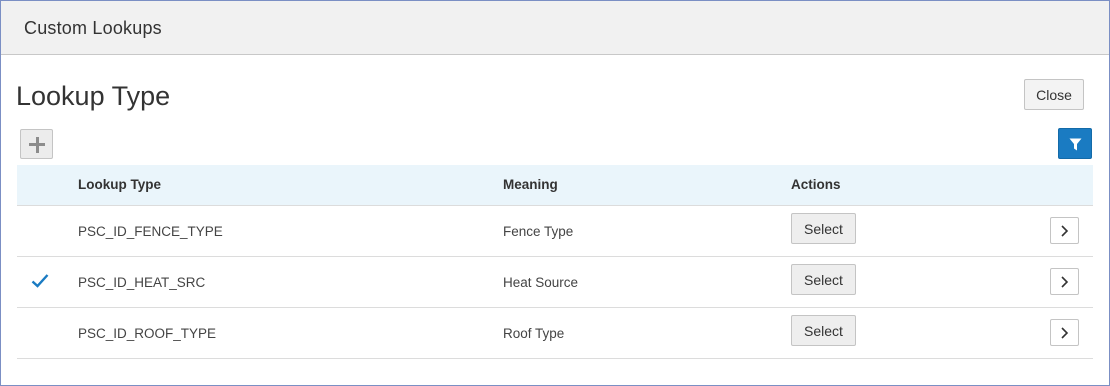  What do you see at coordinates (147, 333) in the screenshot?
I see `lookup-type-cell: PSC_ID_ROOF_TYPE` at bounding box center [147, 333].